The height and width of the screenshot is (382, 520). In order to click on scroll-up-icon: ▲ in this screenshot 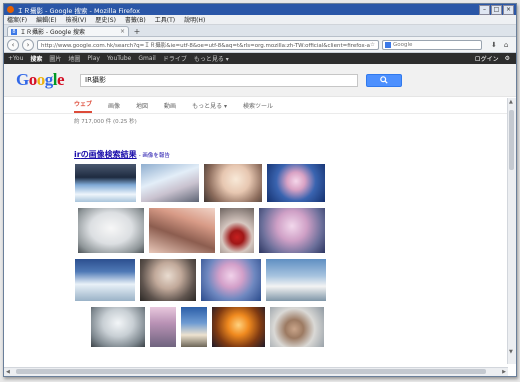, I will do `click(511, 102)`.